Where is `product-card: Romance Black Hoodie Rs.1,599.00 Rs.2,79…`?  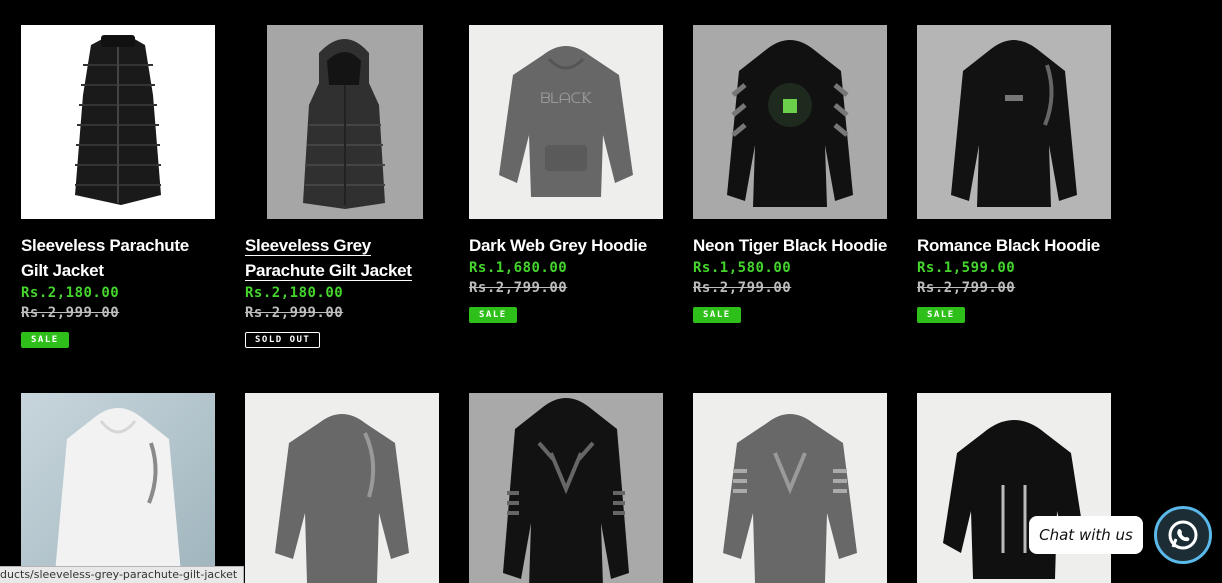 product-card: Romance Black Hoodie Rs.1,599.00 Rs.2,79… is located at coordinates (1014, 209).